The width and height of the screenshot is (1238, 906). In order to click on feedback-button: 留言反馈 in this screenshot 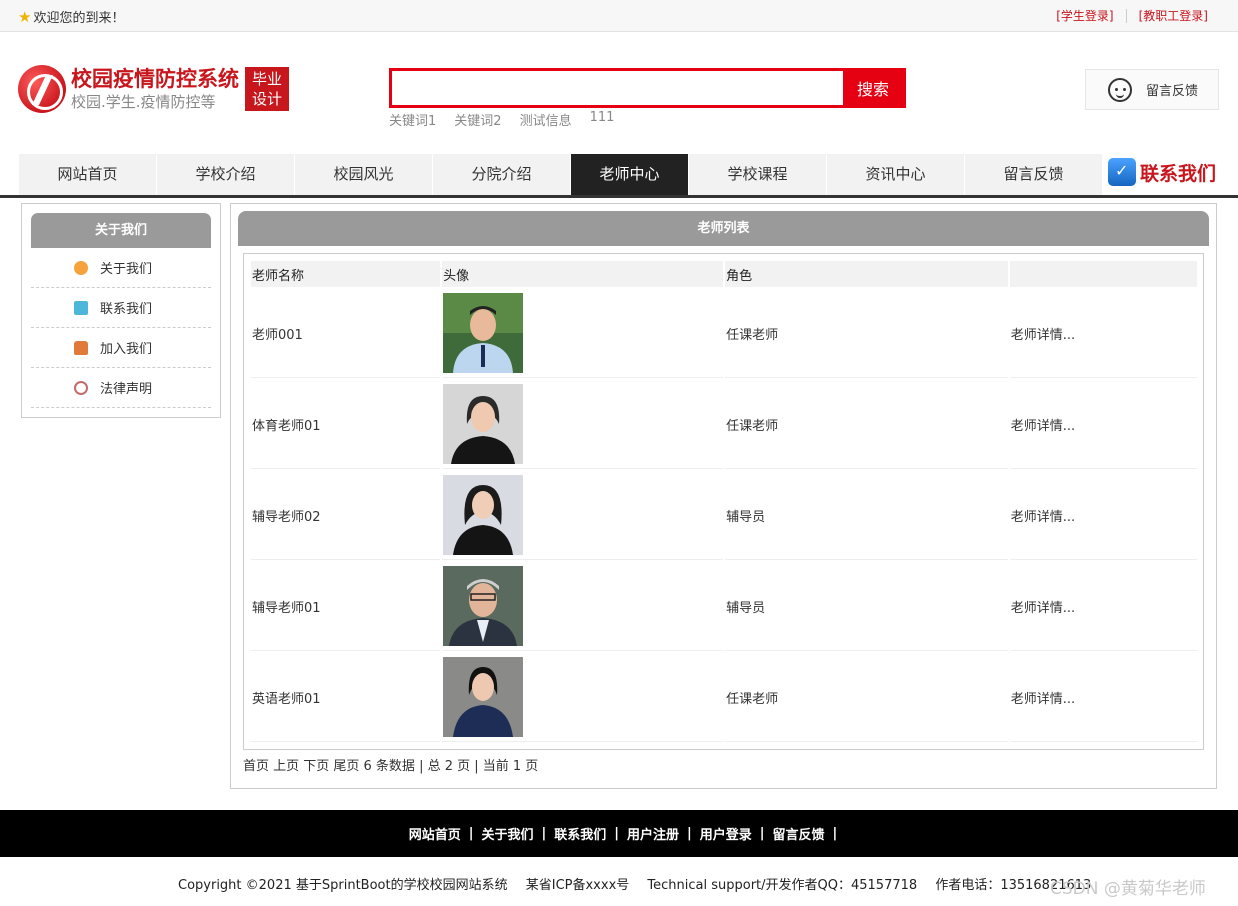, I will do `click(1152, 89)`.